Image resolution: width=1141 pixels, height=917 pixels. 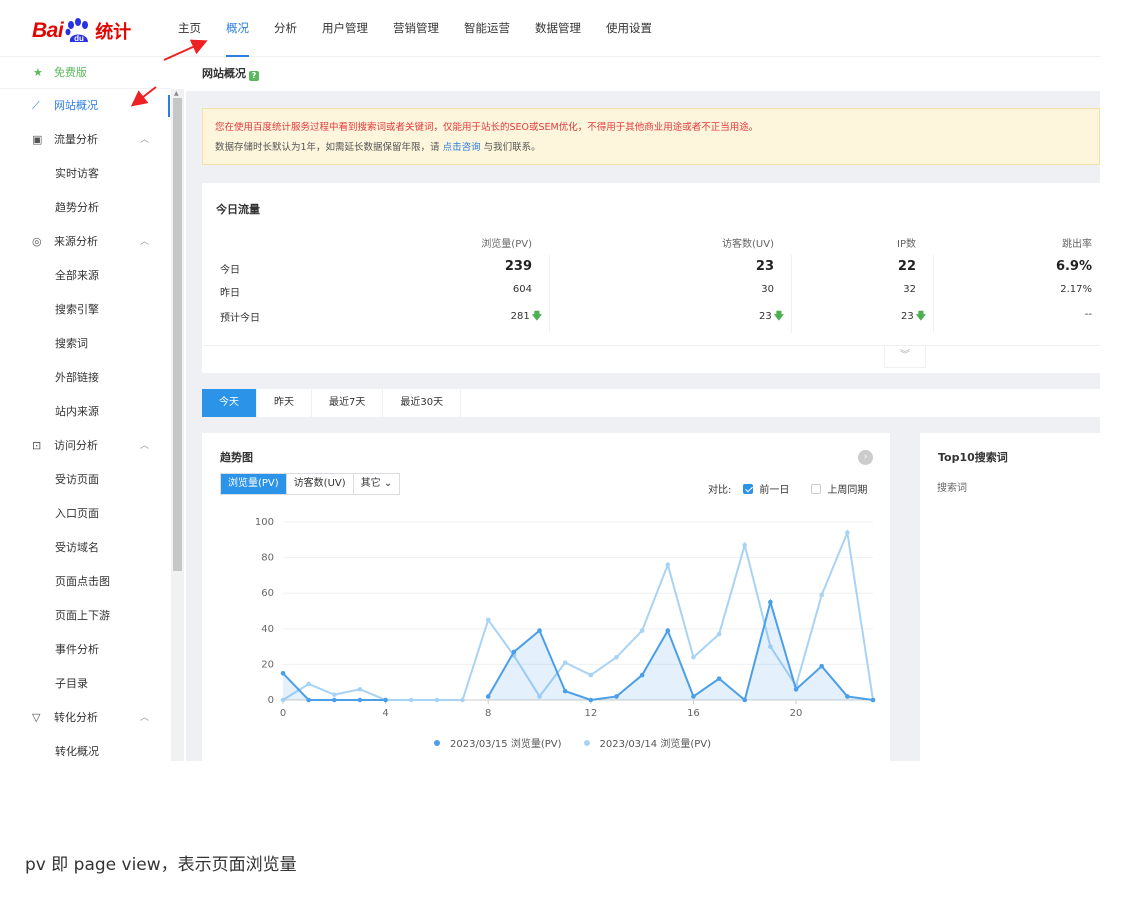 I want to click on nav-item: 用户管理, so click(x=345, y=33).